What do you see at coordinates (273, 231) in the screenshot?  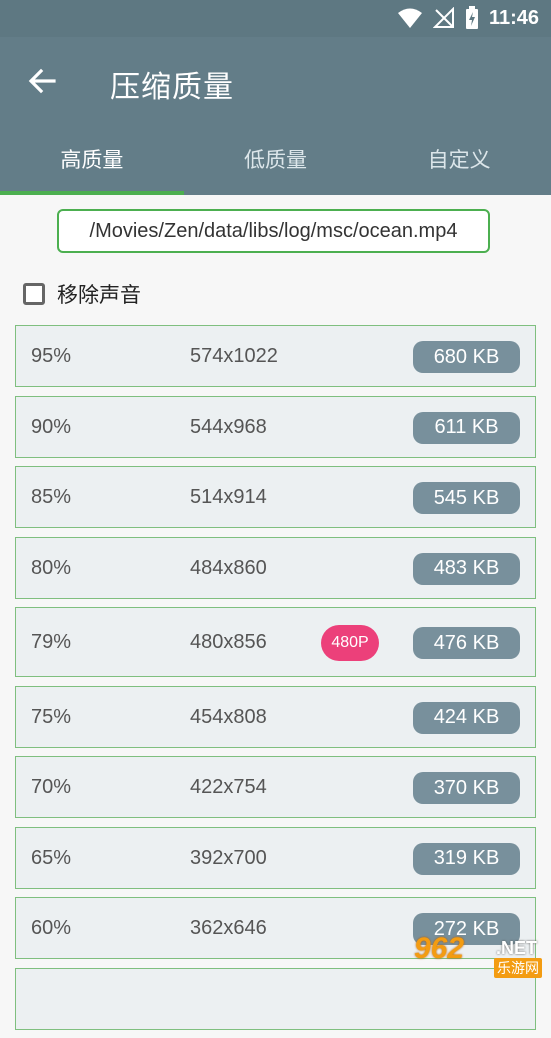 I see `file-path-field: /Movies/Zen/data/libs/log/msc/ocean.mp4` at bounding box center [273, 231].